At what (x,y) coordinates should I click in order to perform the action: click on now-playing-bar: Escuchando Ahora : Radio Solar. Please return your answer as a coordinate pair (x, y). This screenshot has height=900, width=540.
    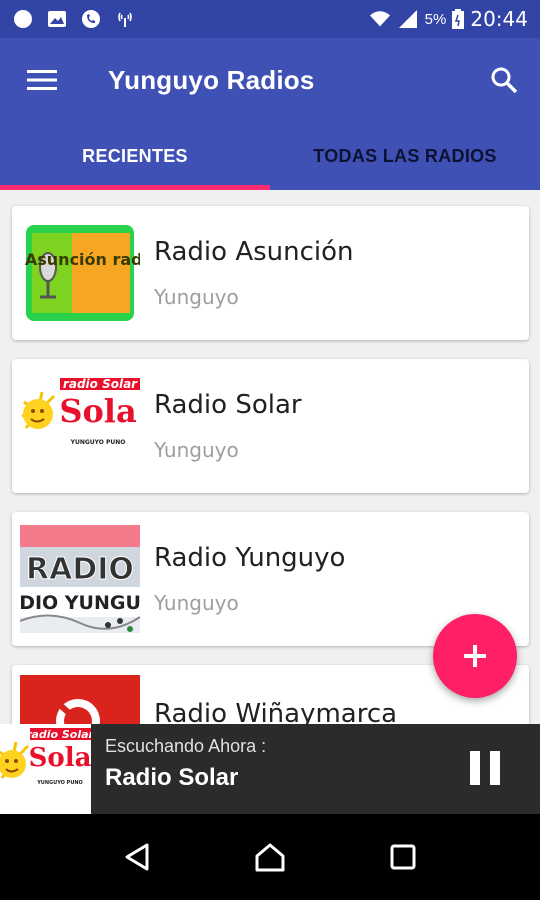
    Looking at the image, I should click on (315, 769).